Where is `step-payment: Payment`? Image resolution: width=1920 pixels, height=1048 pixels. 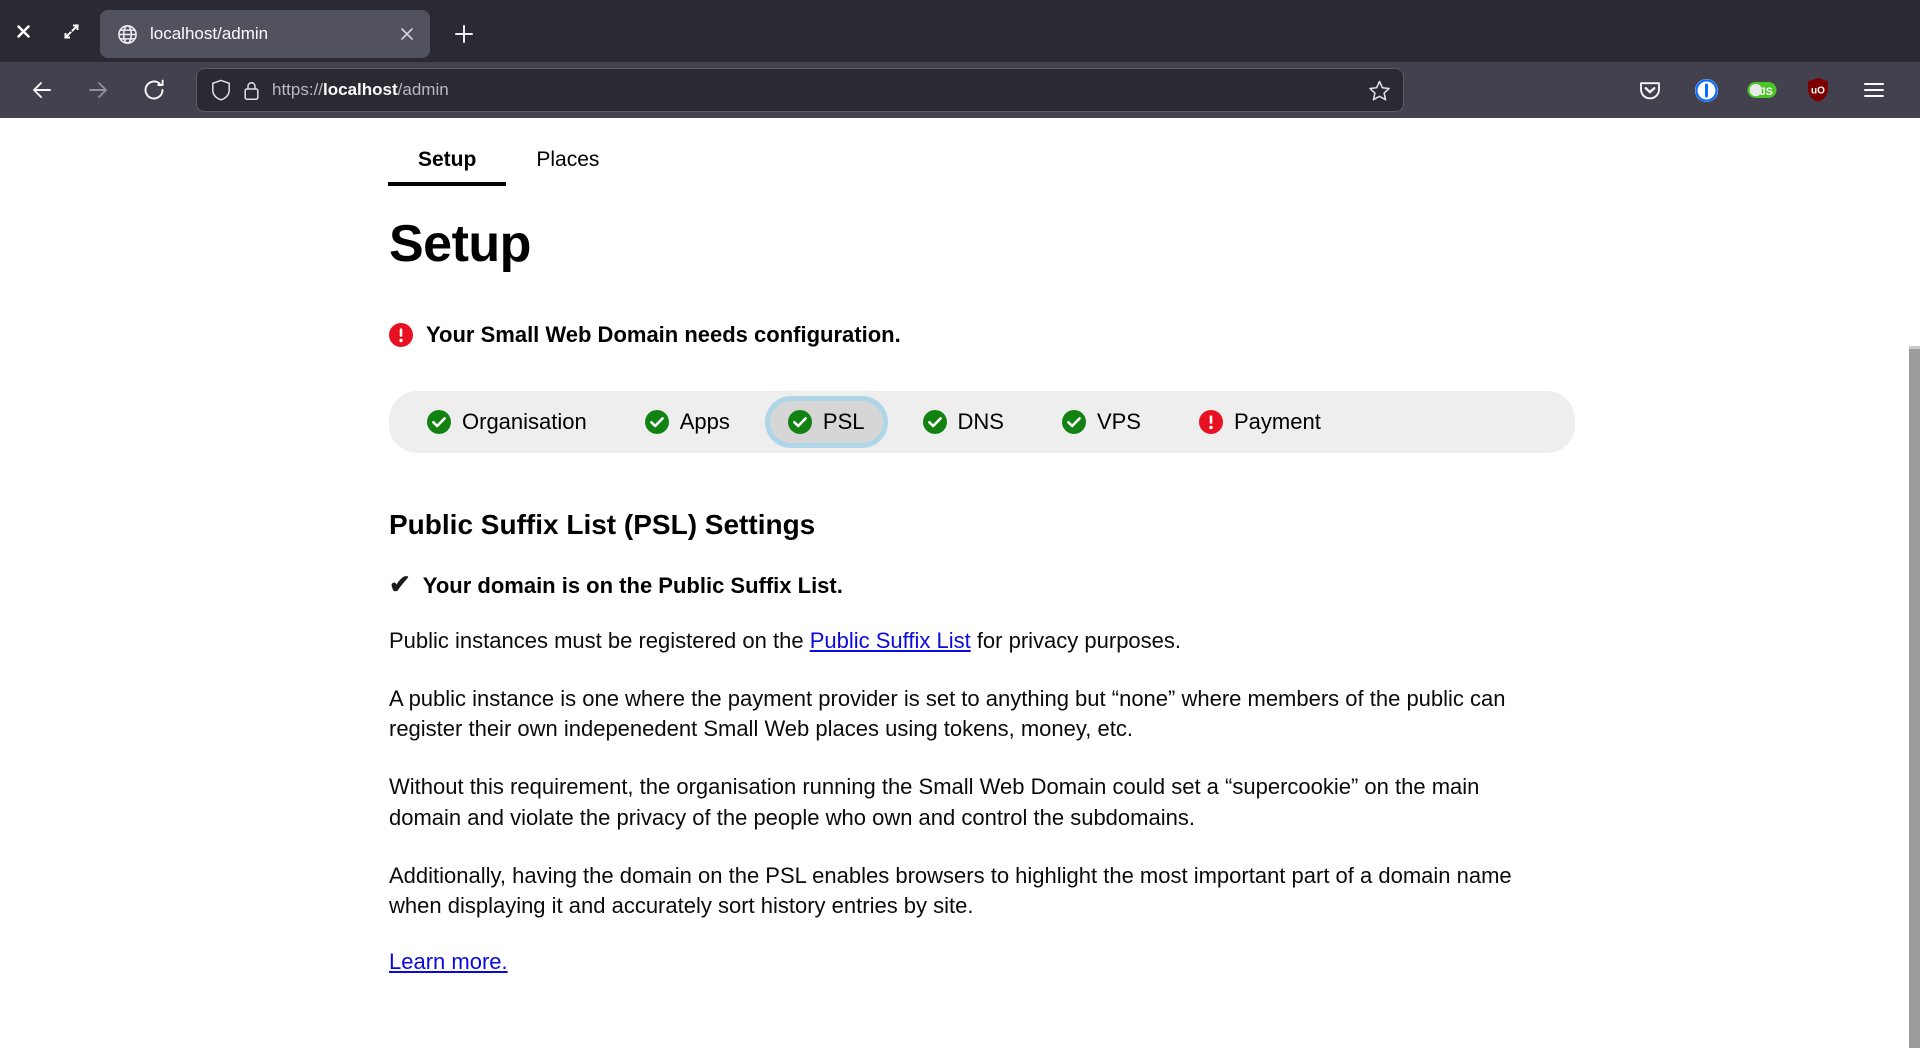
step-payment: Payment is located at coordinates (1260, 422).